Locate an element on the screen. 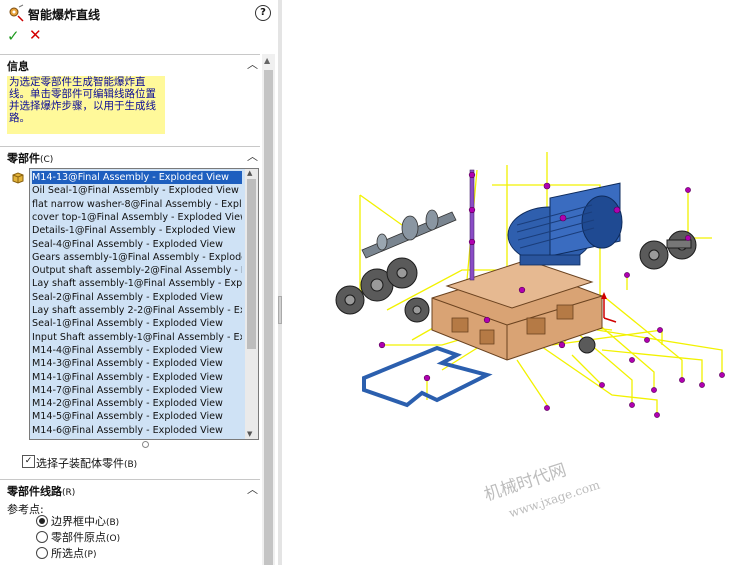 The width and height of the screenshot is (740, 565). component-list-item: M14-1@Final Assembly - Exploded View is located at coordinates (137, 377).